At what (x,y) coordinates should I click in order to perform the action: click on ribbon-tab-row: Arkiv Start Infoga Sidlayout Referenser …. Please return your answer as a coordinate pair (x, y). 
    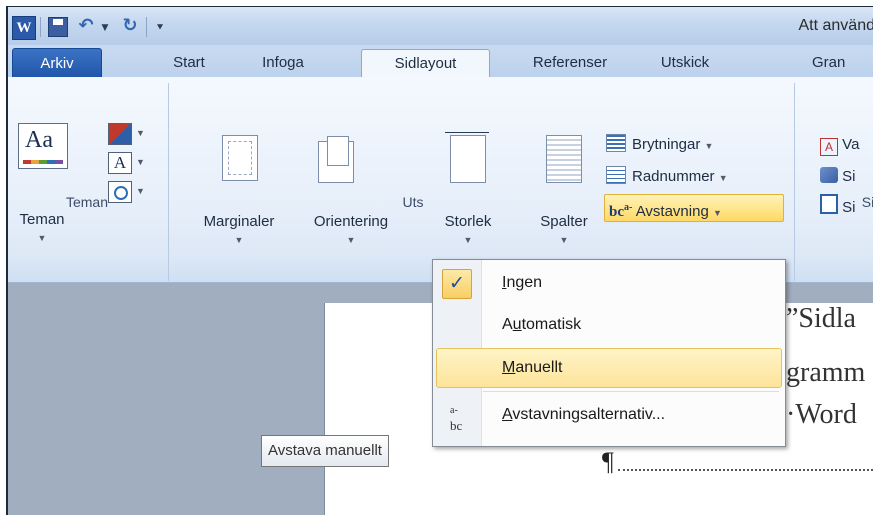
    Looking at the image, I should click on (440, 62).